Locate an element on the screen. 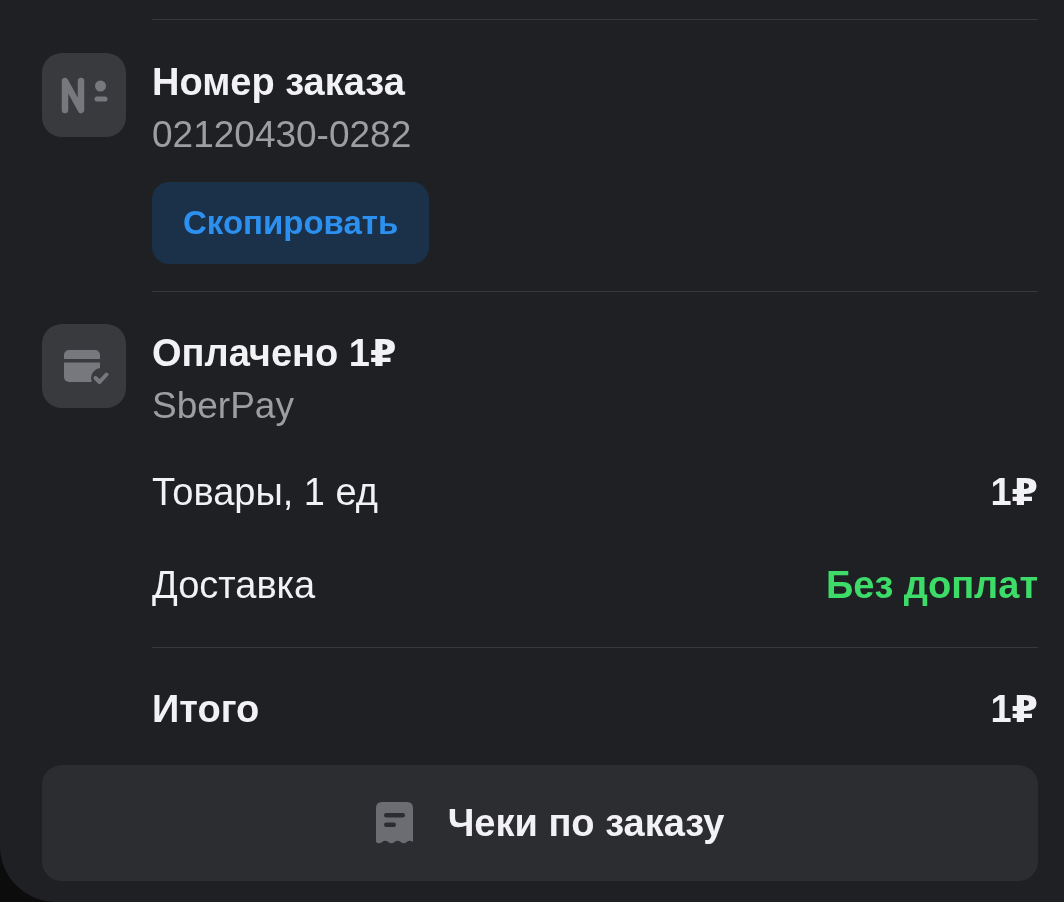  line-label: Товары, 1 ед is located at coordinates (265, 492).